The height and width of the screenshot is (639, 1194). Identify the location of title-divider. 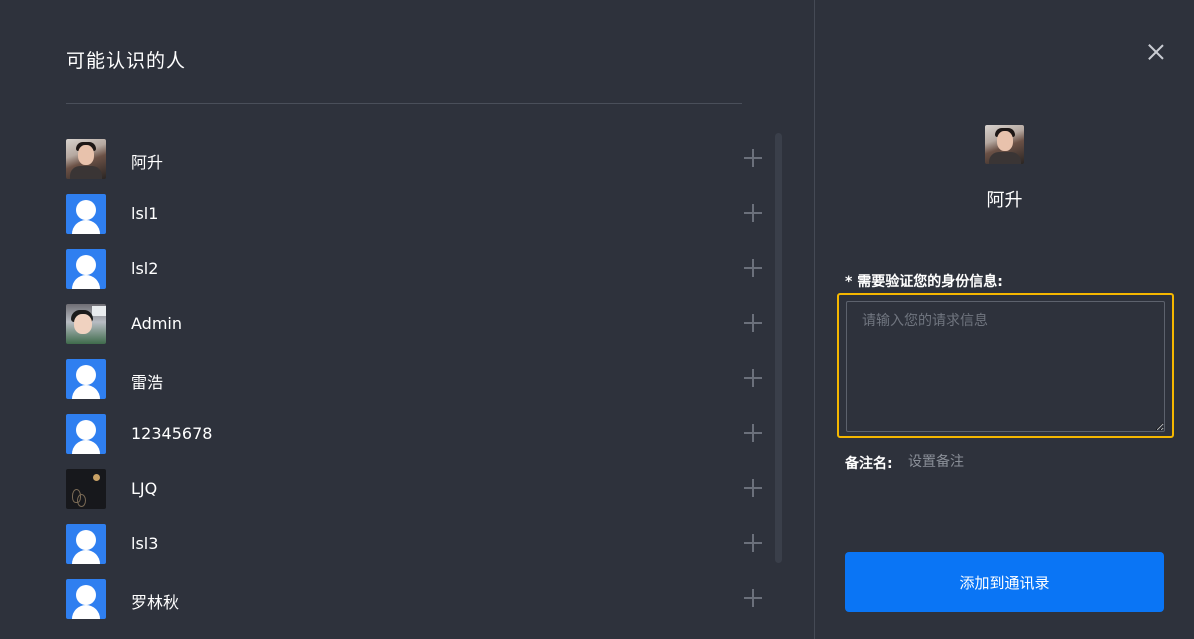
(404, 103).